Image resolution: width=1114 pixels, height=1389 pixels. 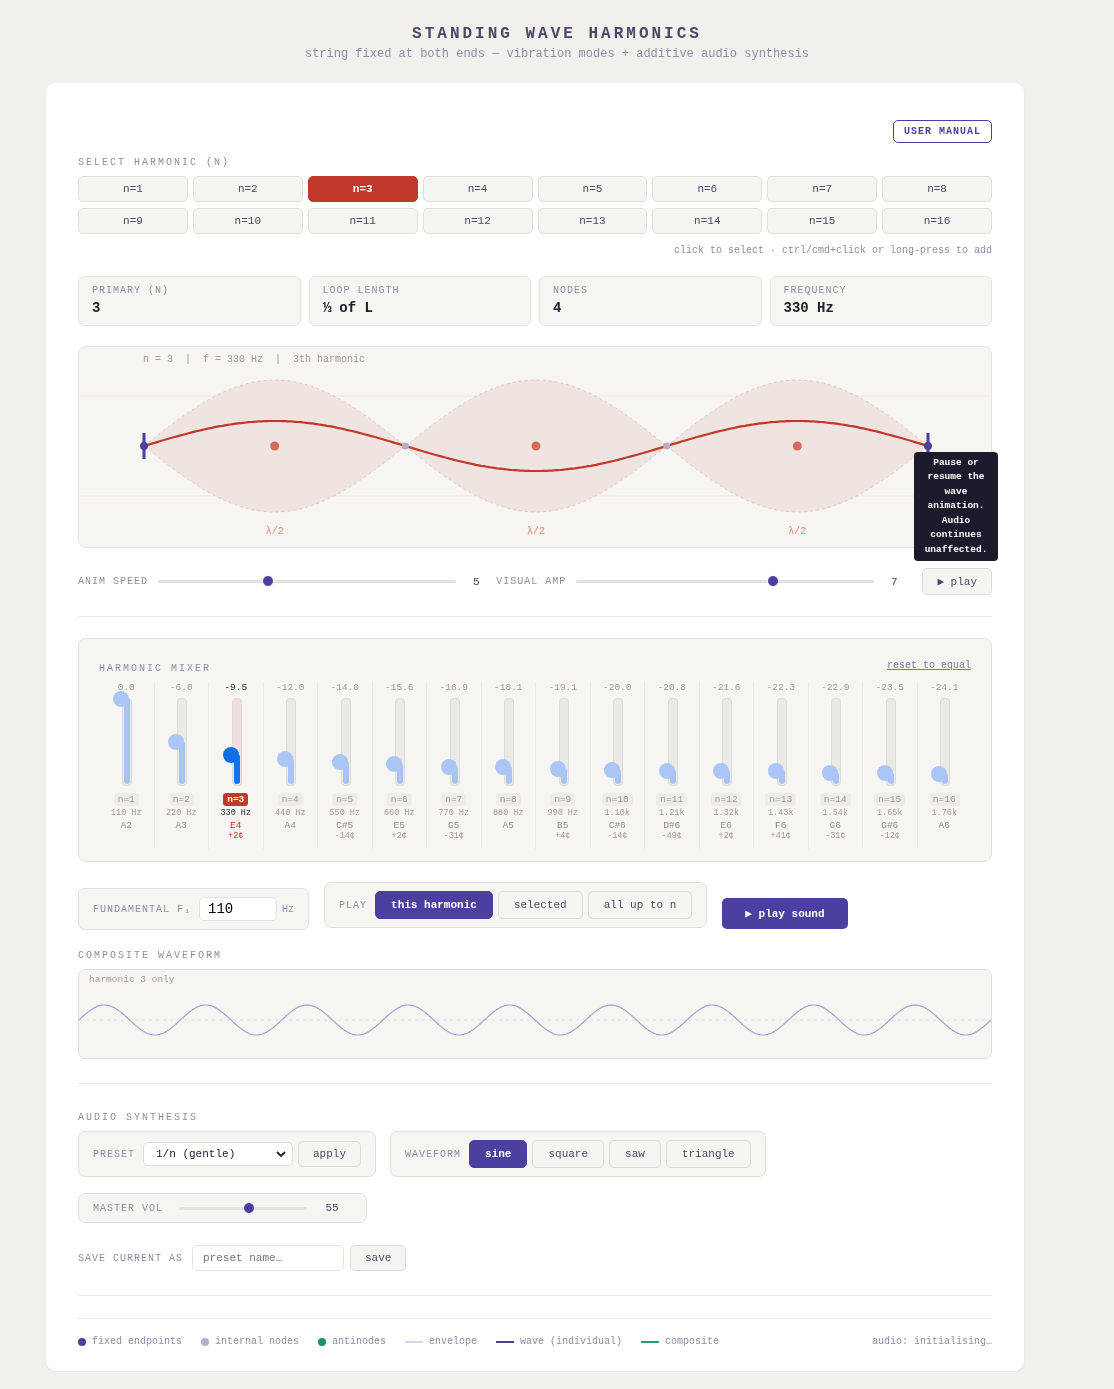 I want to click on frequency-text: 1.32k, so click(x=726, y=813).